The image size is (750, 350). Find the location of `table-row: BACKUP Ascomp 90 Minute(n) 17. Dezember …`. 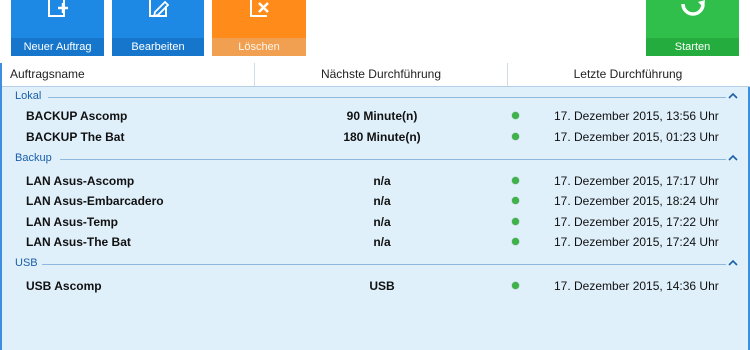

table-row: BACKUP Ascomp 90 Minute(n) 17. Dezember … is located at coordinates (375, 116).